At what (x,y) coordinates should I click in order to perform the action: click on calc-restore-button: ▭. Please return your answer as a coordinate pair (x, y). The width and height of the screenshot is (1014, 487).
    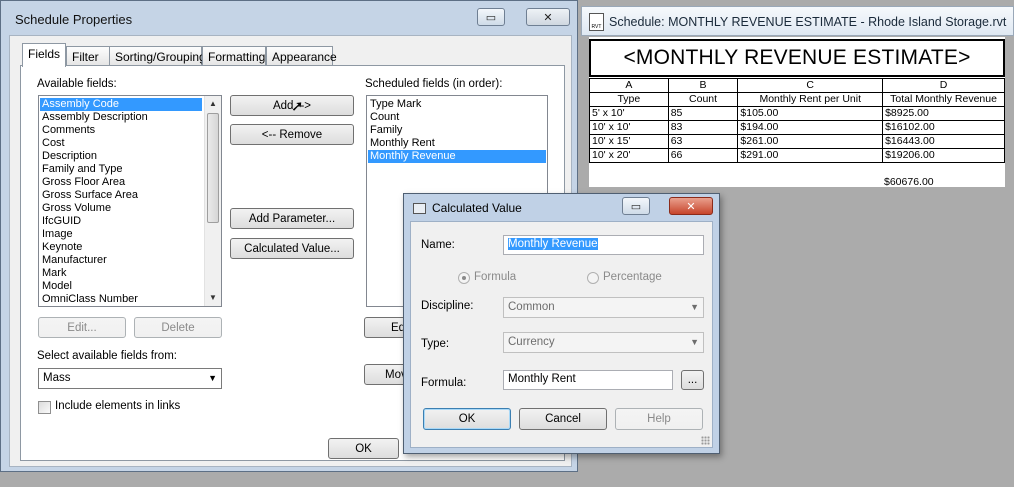
    Looking at the image, I should click on (636, 206).